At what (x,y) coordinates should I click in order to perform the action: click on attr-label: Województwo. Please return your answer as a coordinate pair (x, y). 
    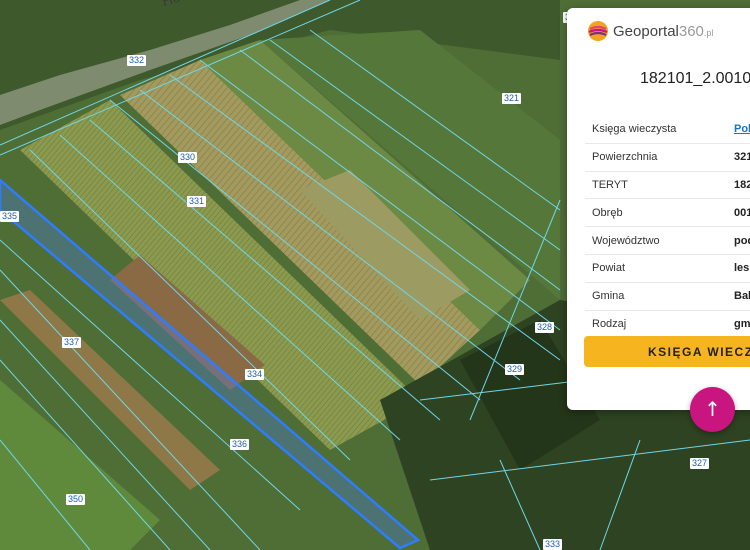
    Looking at the image, I should click on (626, 240).